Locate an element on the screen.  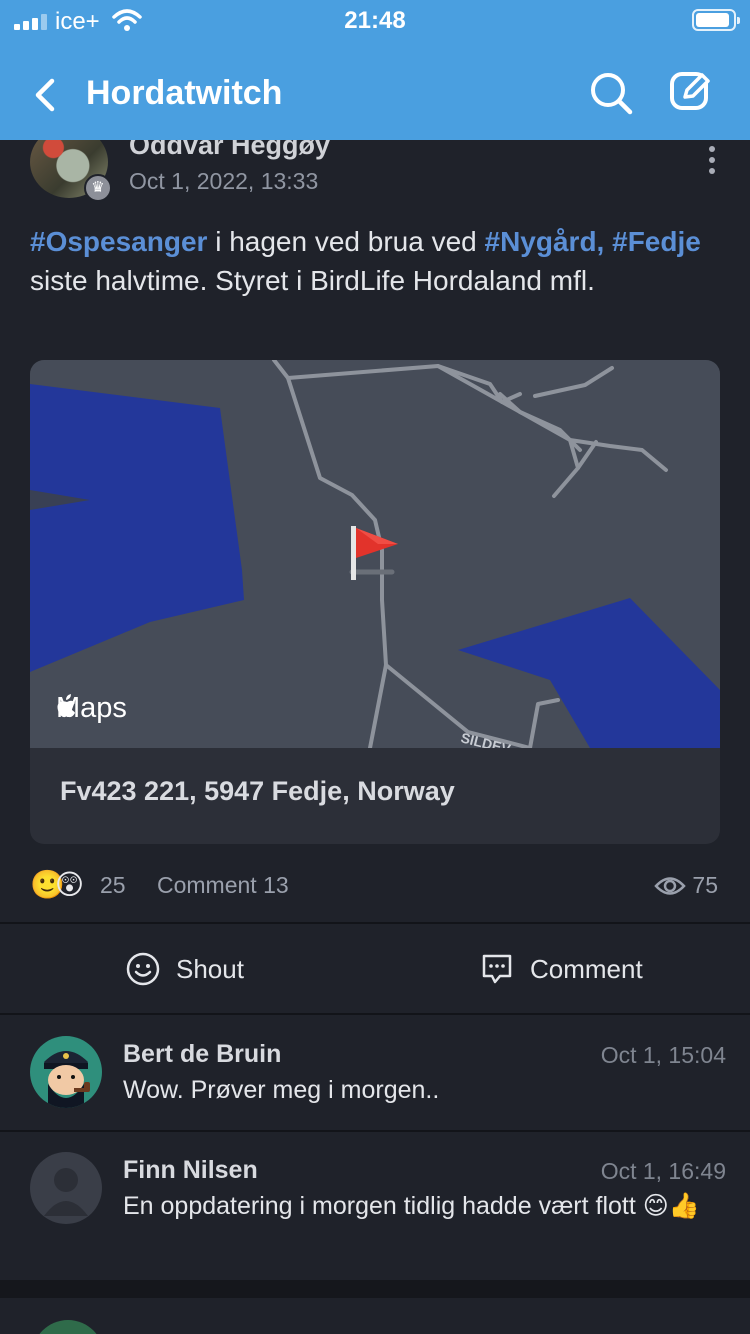
location-address: Fv423 221, 5947 Fedje, Norway is located at coordinates (257, 791).